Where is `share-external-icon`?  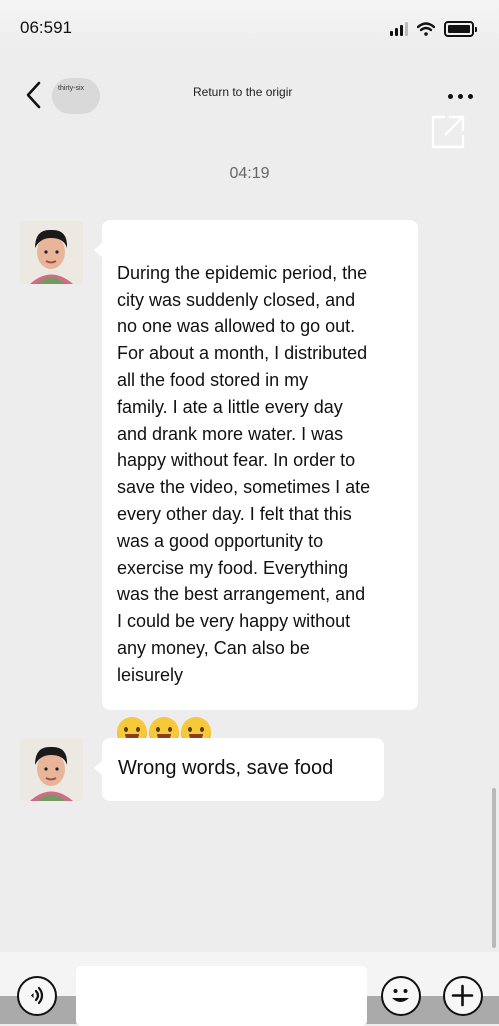
share-external-icon is located at coordinates (448, 132).